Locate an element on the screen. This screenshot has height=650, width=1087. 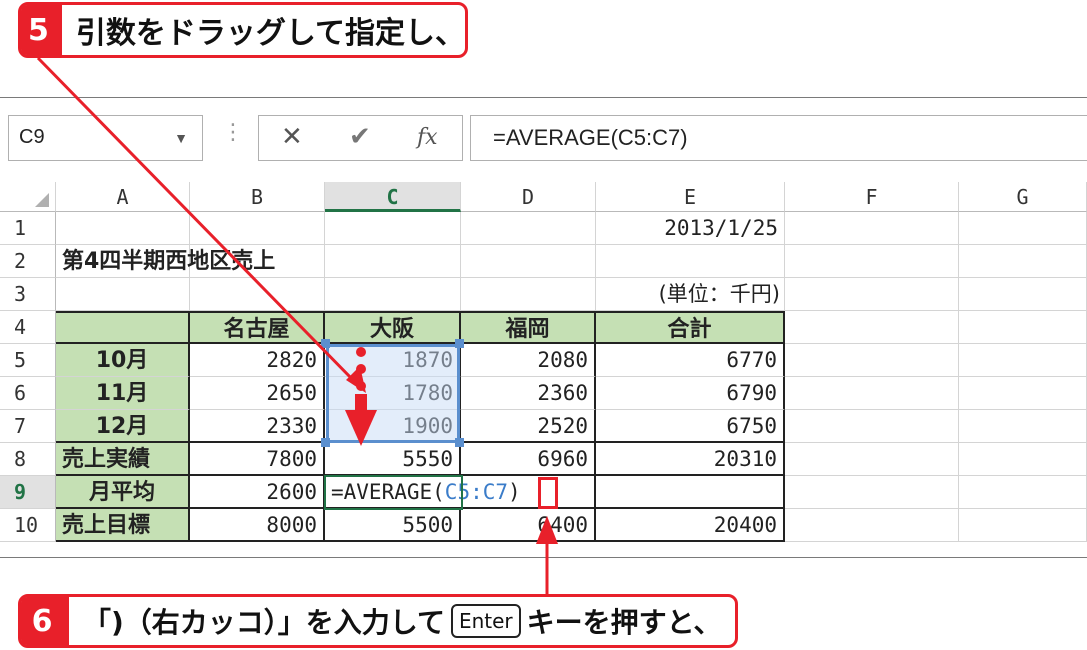
enter-key-icon: Enter is located at coordinates (485, 621).